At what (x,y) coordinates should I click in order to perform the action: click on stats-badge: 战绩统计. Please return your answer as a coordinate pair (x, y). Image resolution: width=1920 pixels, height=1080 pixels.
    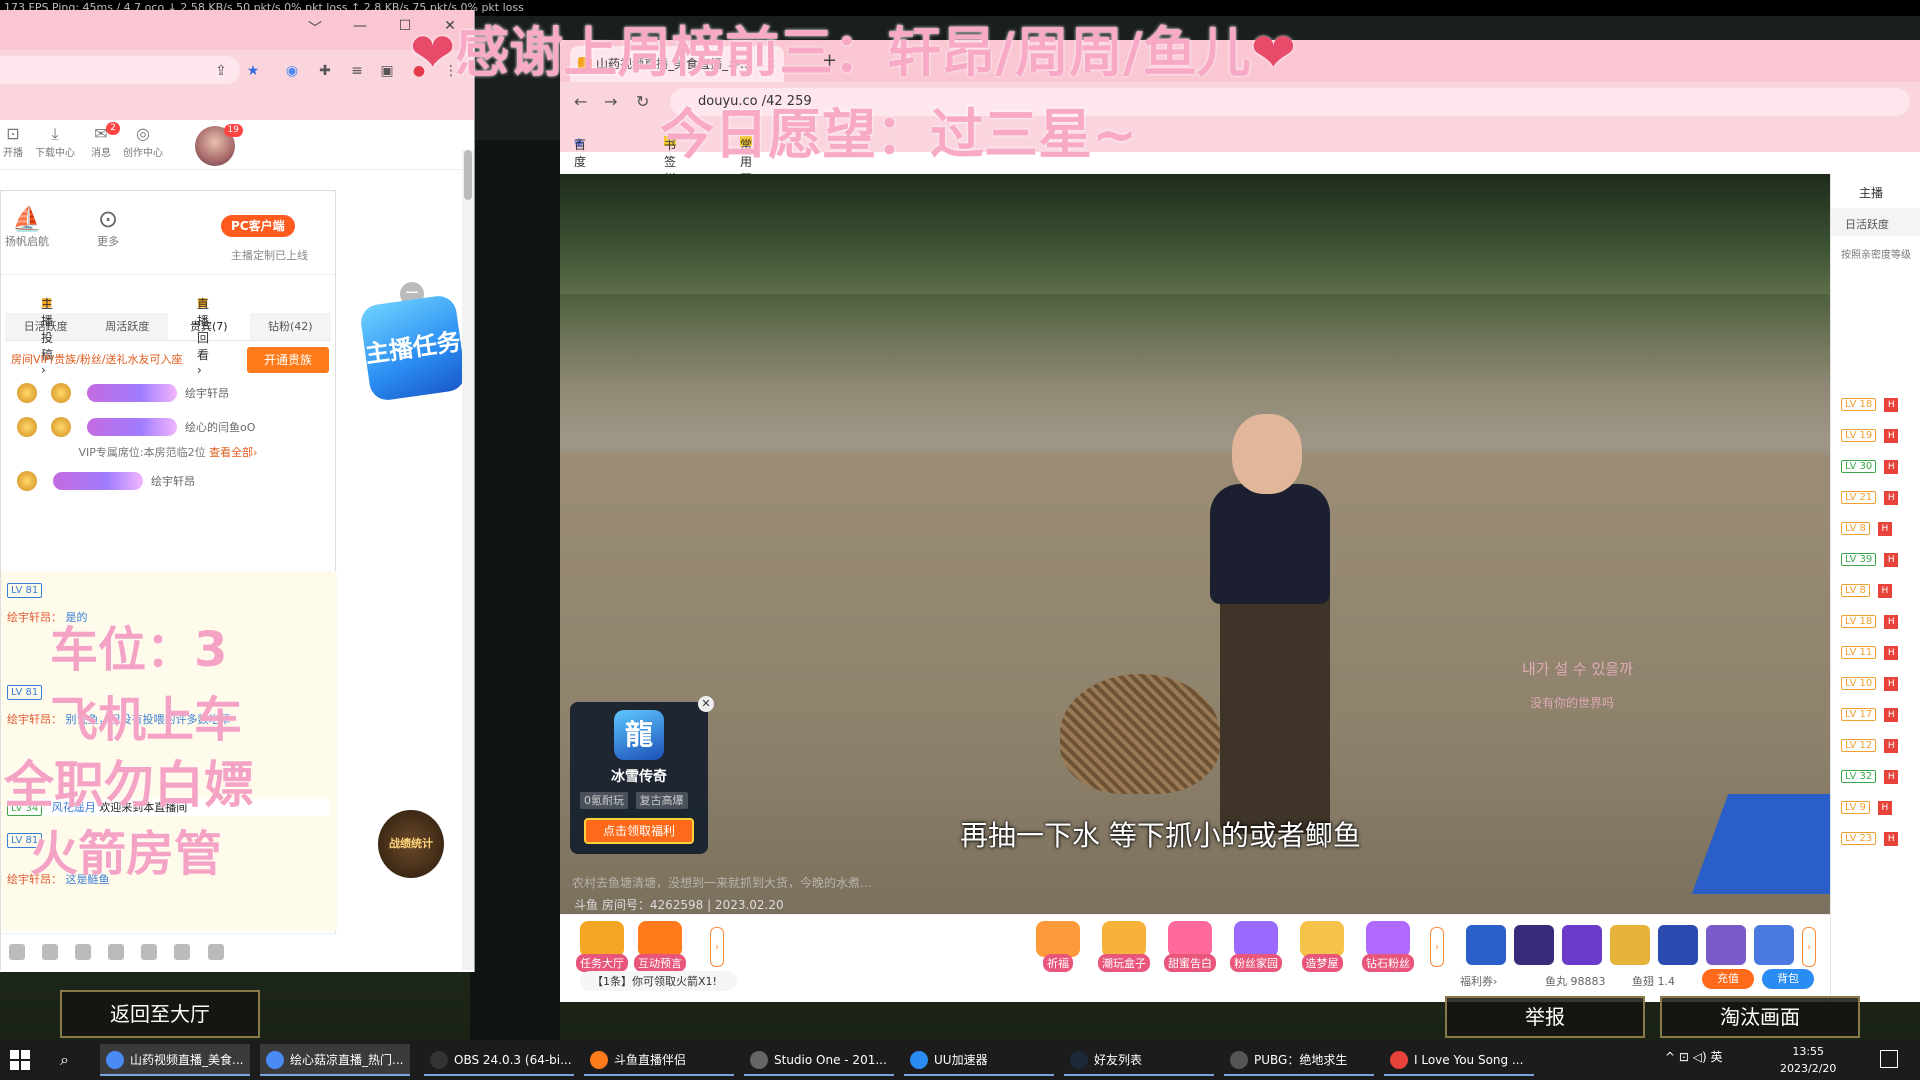
    Looking at the image, I should click on (411, 844).